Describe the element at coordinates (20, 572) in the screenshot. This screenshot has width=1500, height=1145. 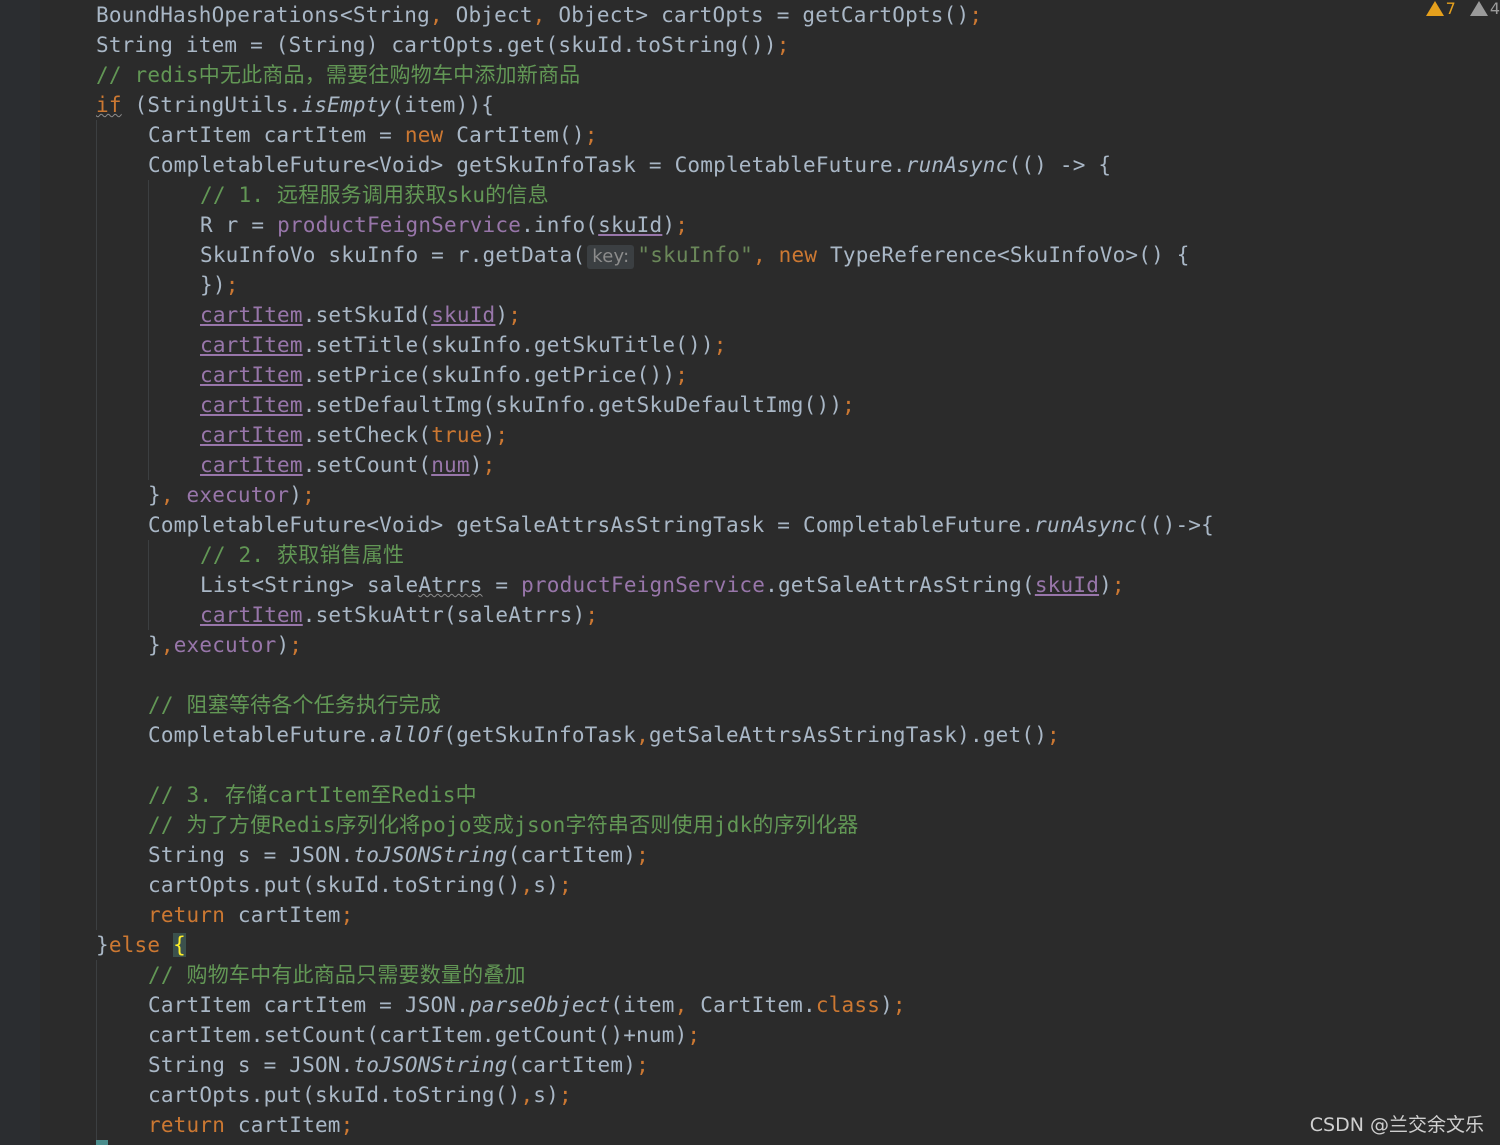
I see `editor-gutter` at that location.